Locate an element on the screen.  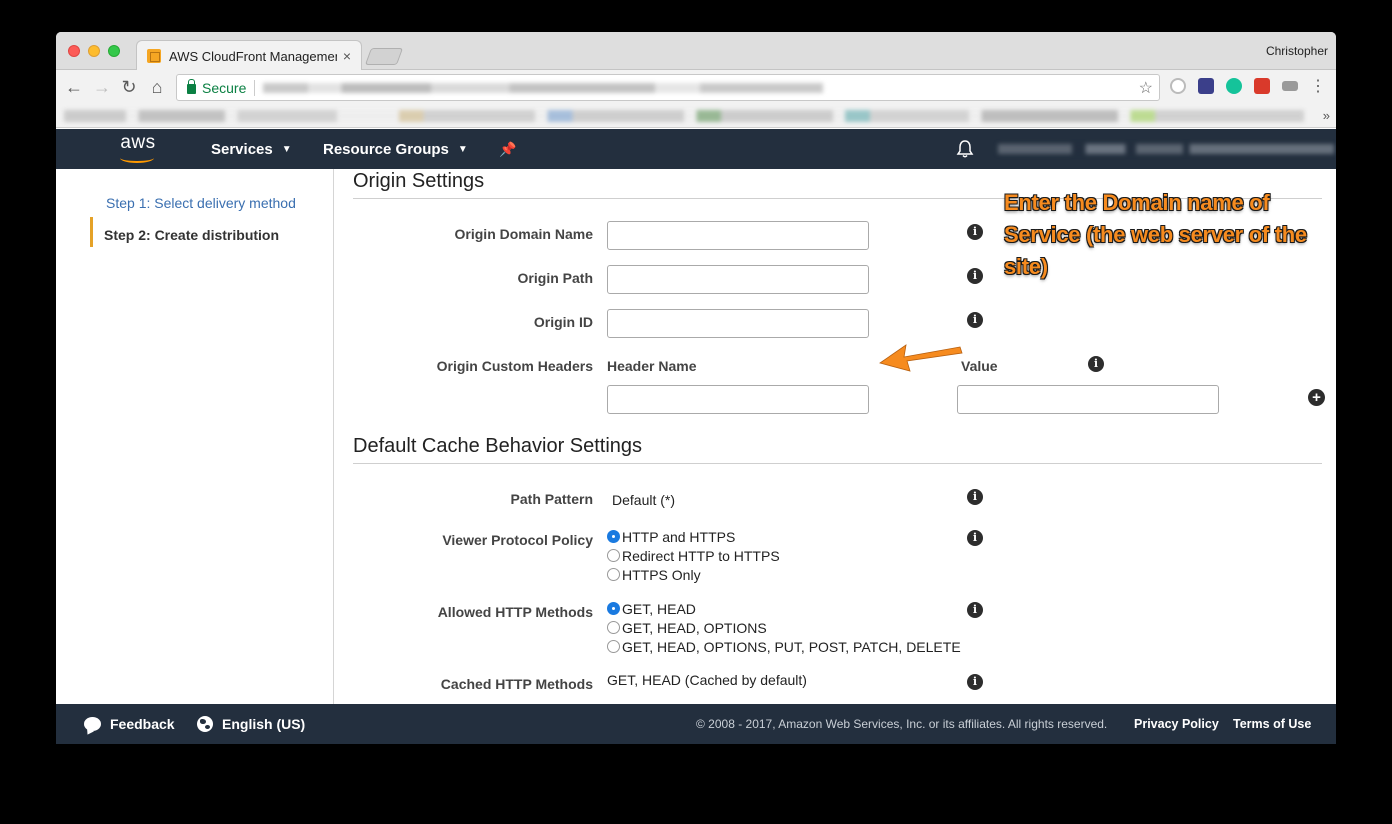
aws-logo-text: aws is located at coordinates (138, 142).